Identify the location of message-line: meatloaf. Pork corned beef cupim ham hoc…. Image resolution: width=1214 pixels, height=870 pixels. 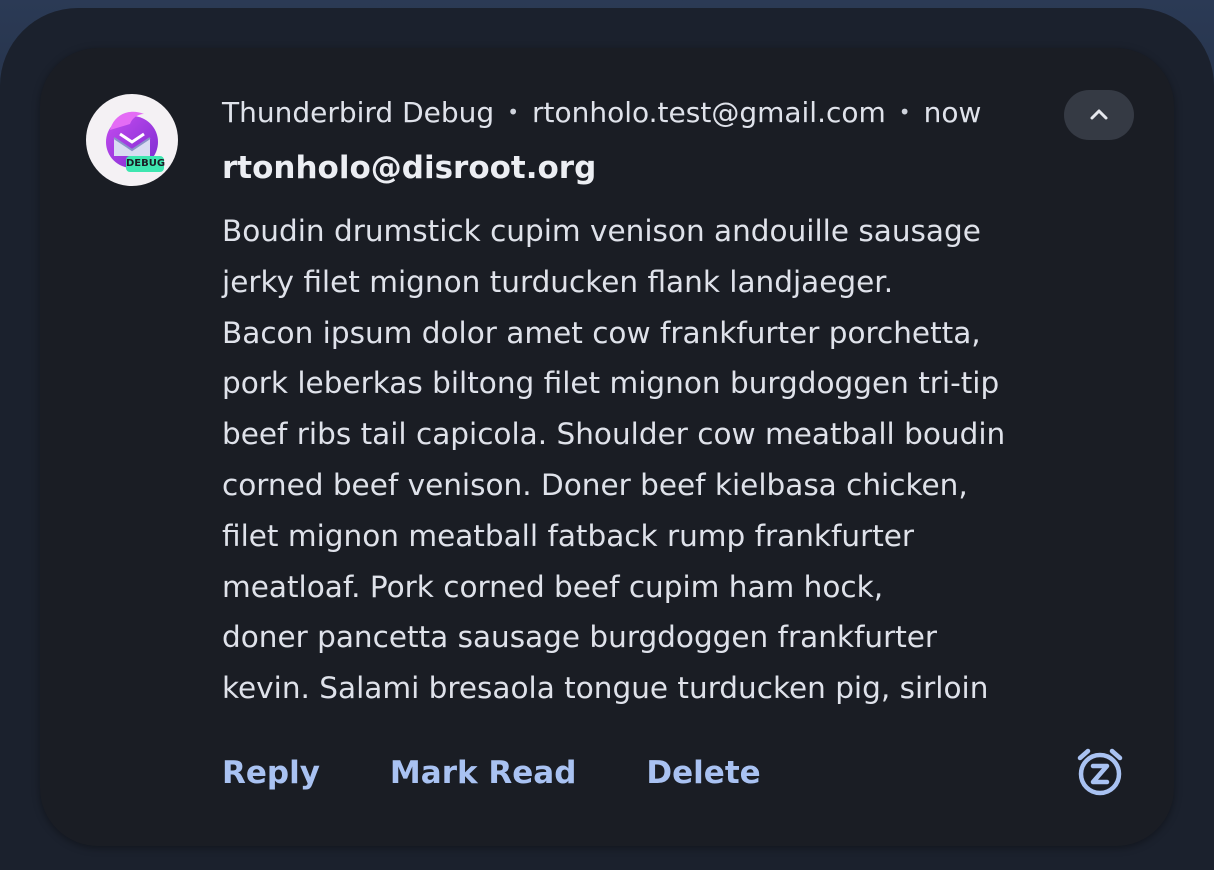
(553, 586).